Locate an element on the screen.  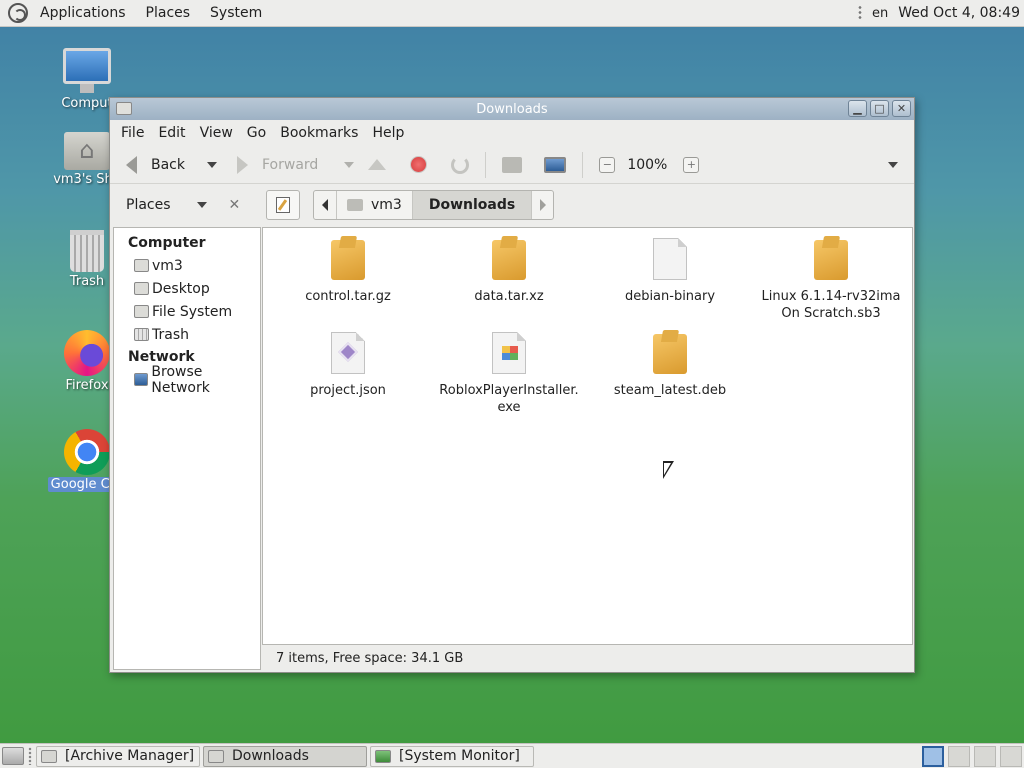
back-button: Back is located at coordinates (155, 165).